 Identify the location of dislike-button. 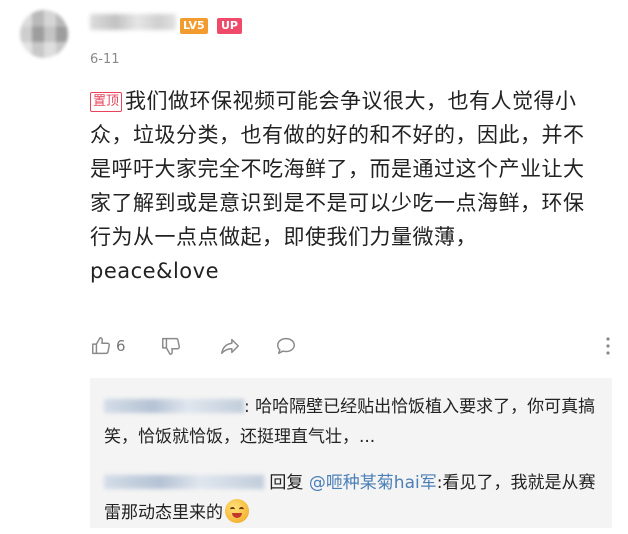
(171, 346).